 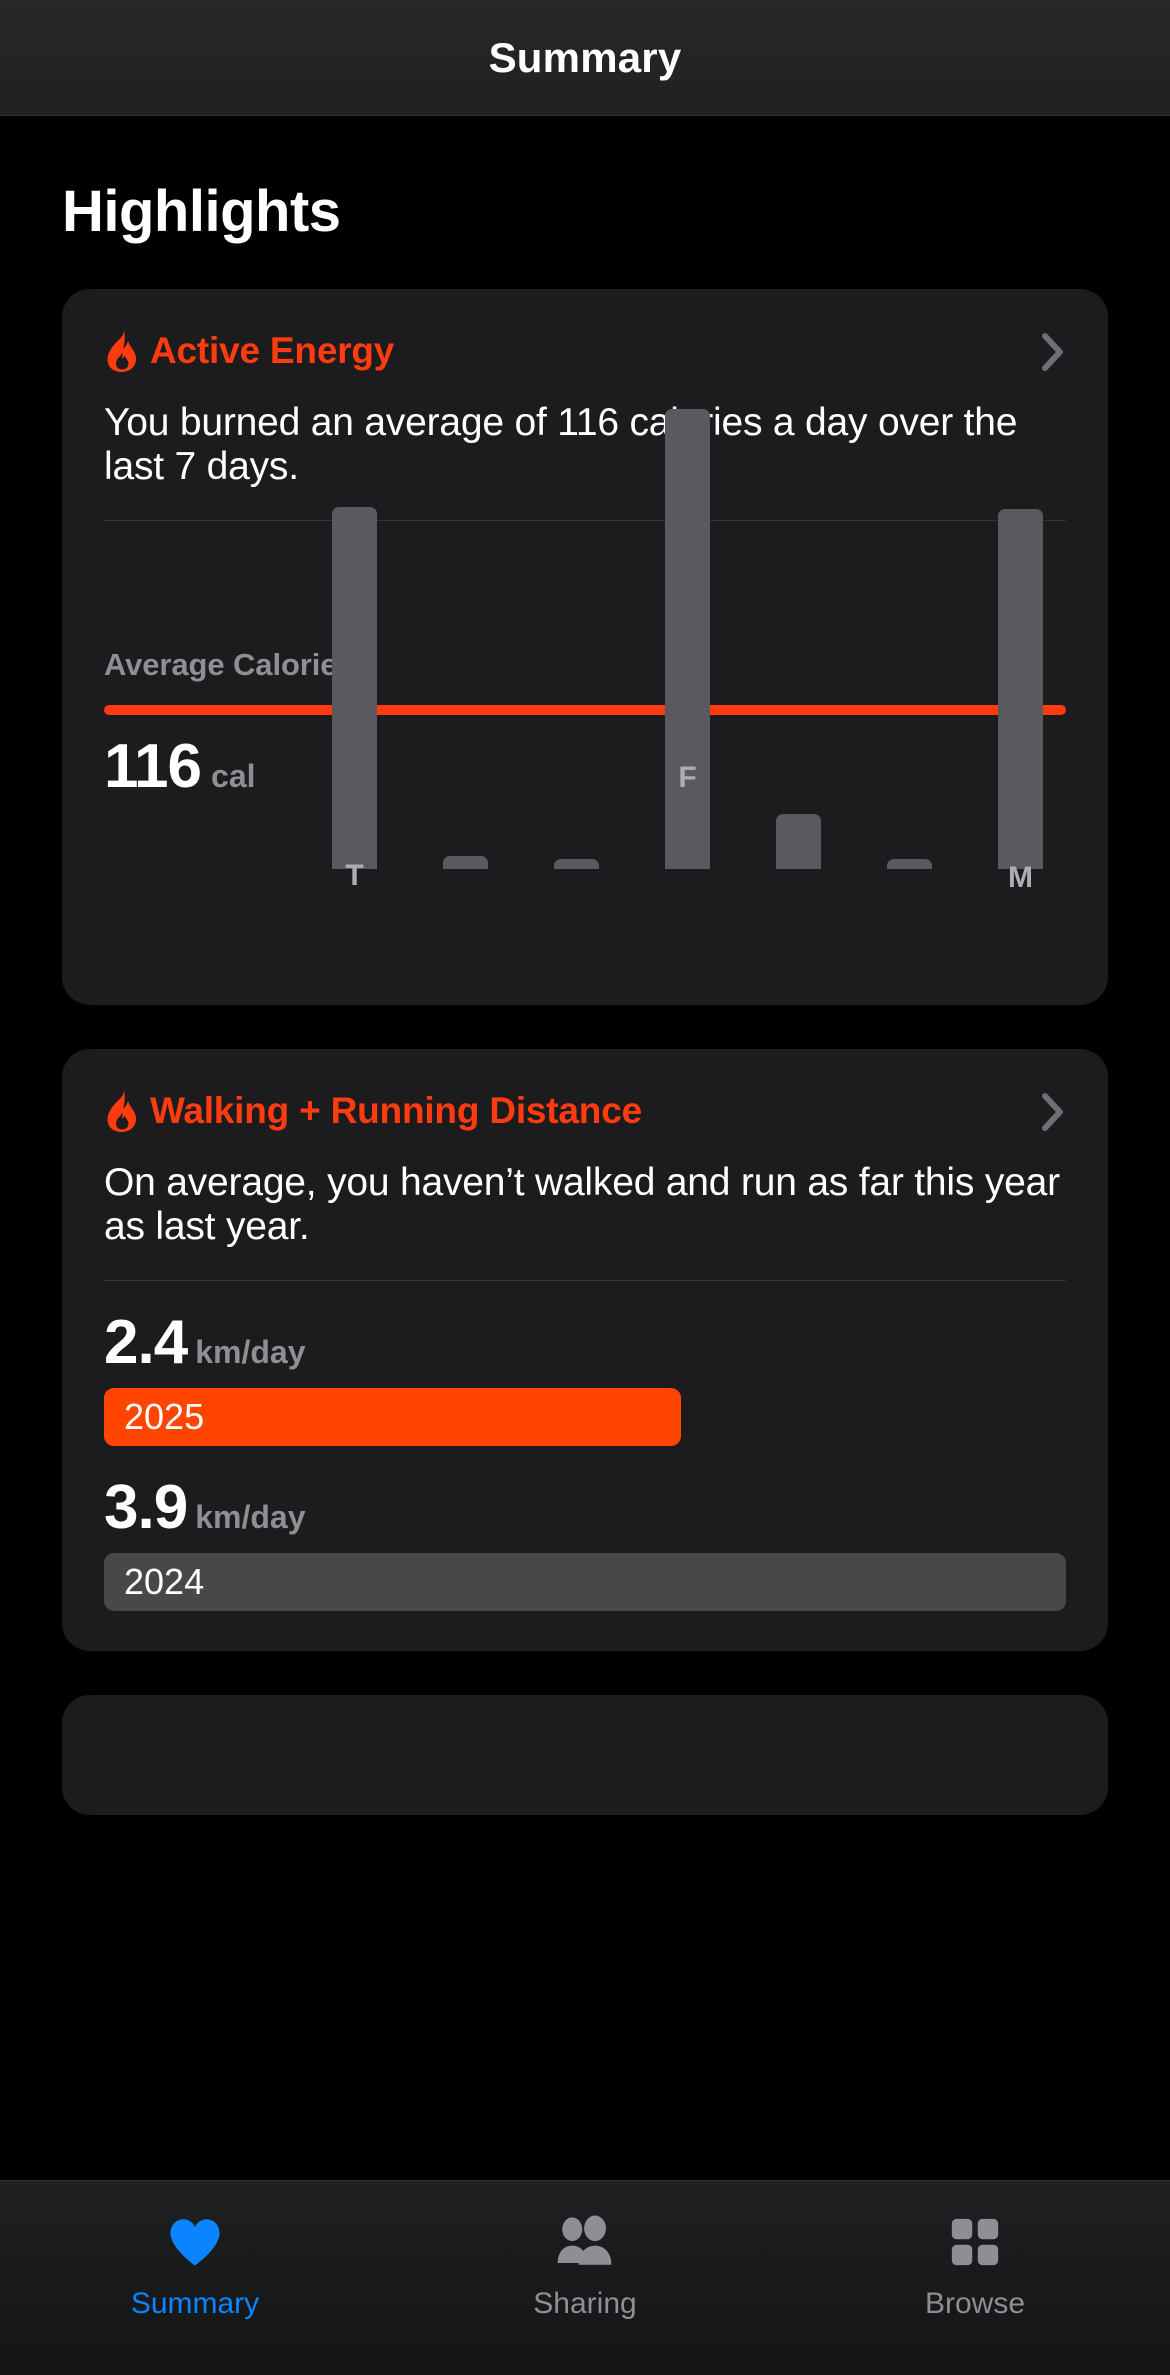 I want to click on comparison-row-2024: 3.9 km/day 2024, so click(x=585, y=1541).